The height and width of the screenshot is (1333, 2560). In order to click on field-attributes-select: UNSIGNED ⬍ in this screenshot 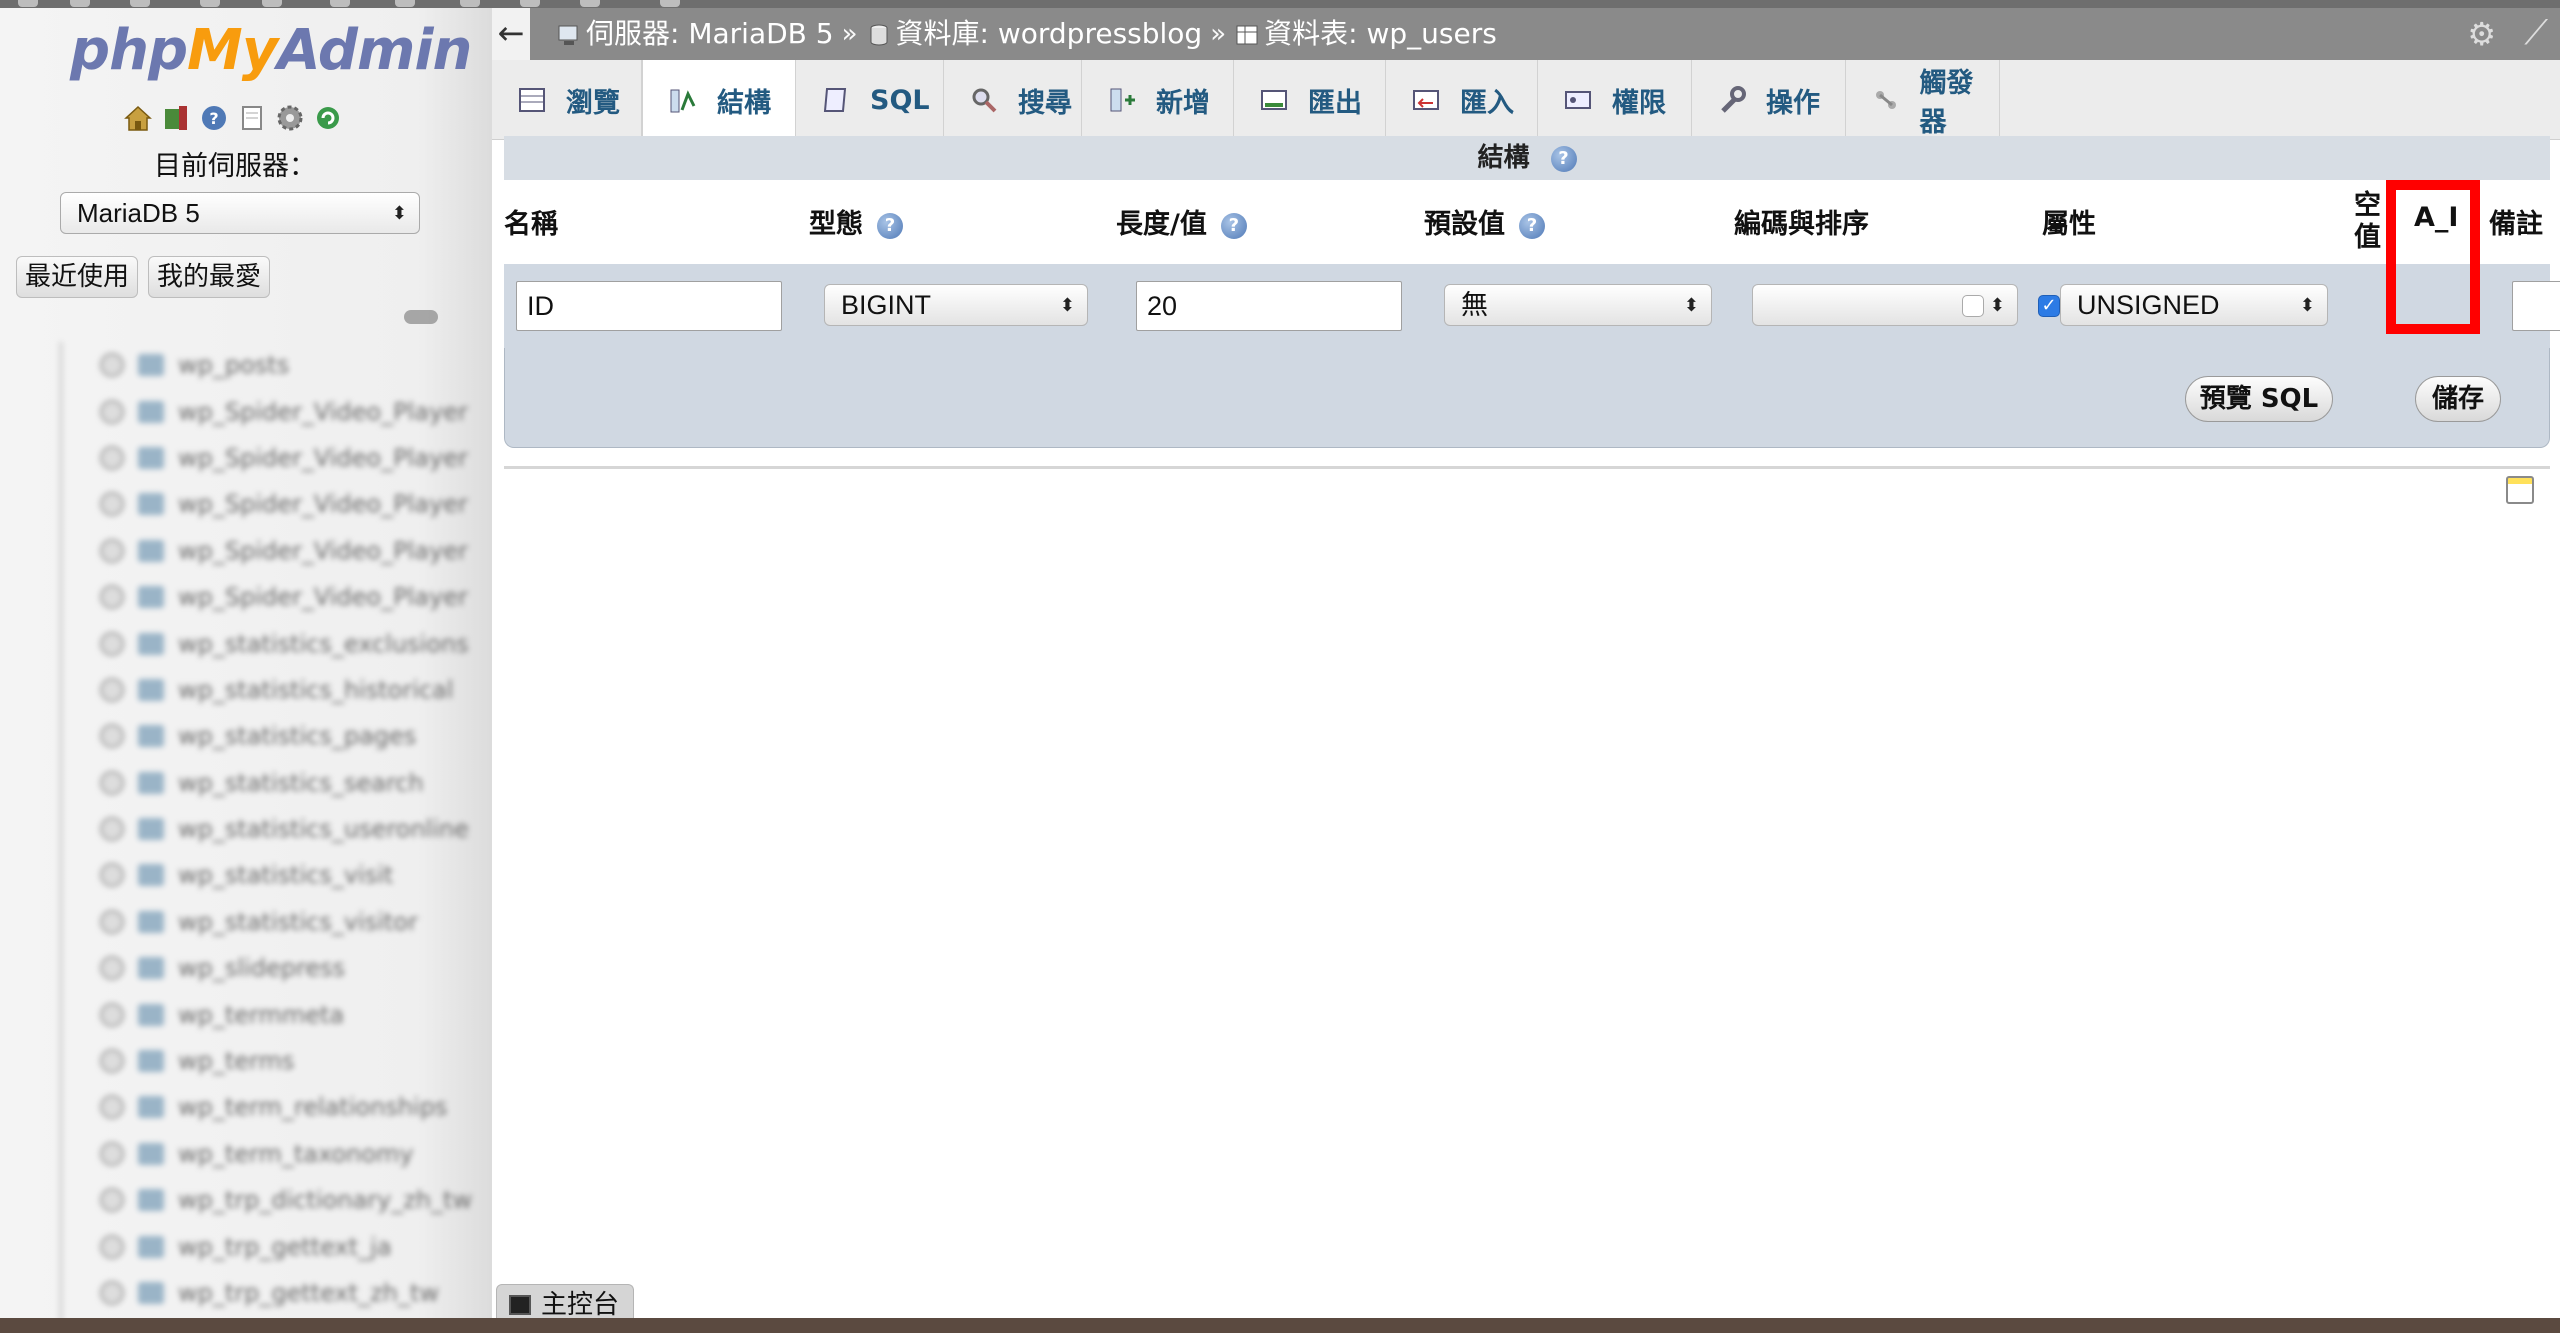, I will do `click(2194, 305)`.